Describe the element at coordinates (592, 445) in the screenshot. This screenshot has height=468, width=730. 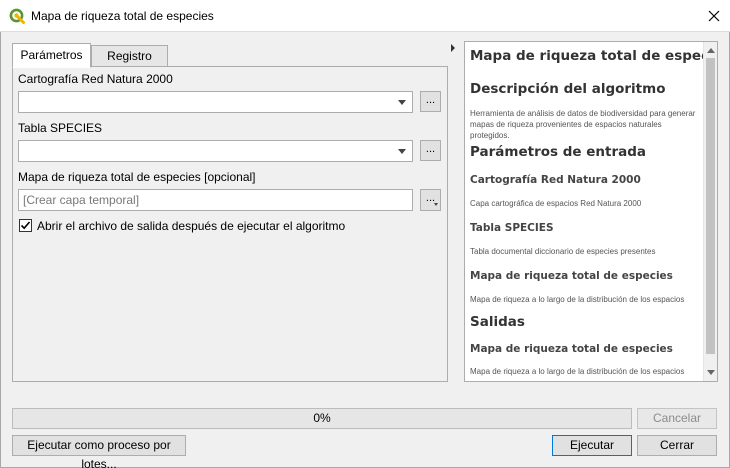
I see `run-button: Ejecutar` at that location.